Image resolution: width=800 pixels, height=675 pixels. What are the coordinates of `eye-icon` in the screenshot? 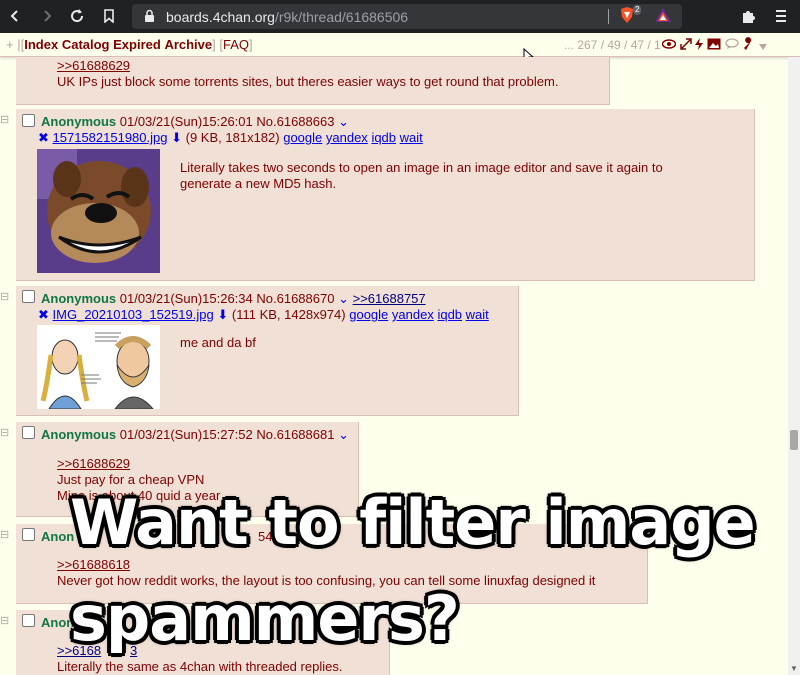 It's located at (669, 45).